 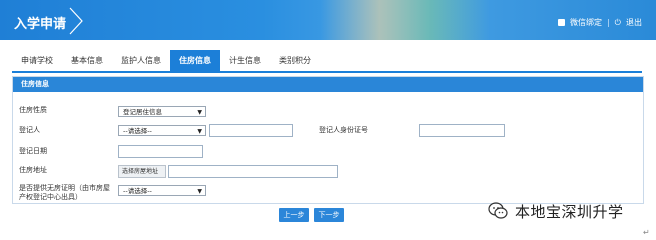 I want to click on registrant-name-input, so click(x=251, y=130).